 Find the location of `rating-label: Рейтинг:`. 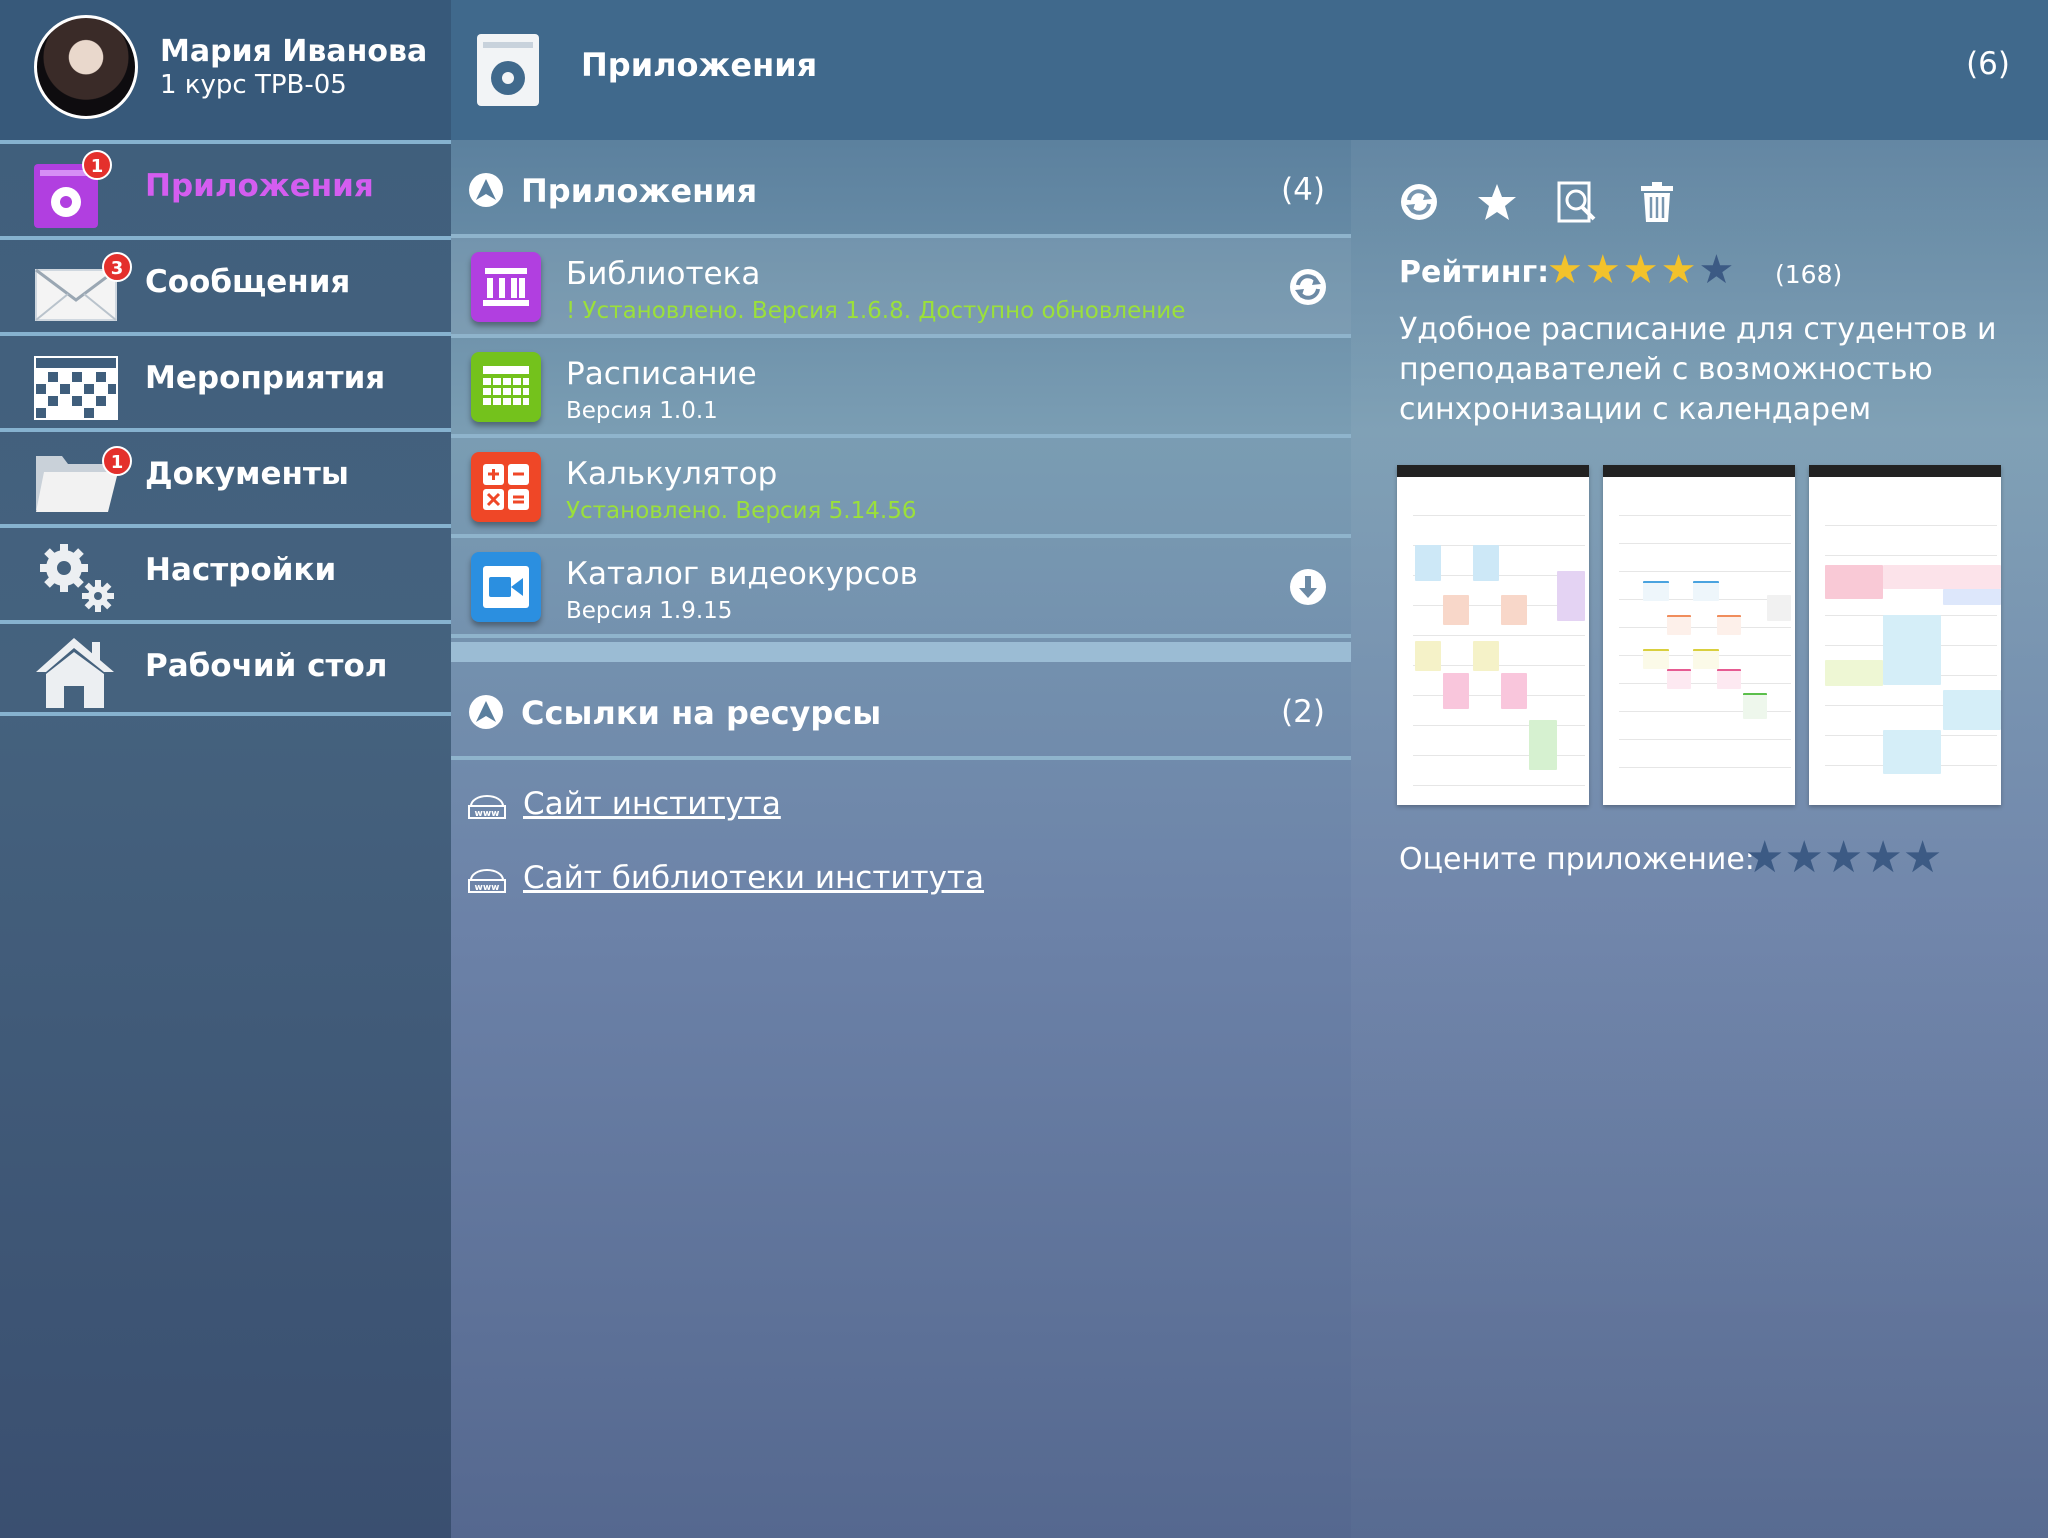

rating-label: Рейтинг: is located at coordinates (1474, 272).